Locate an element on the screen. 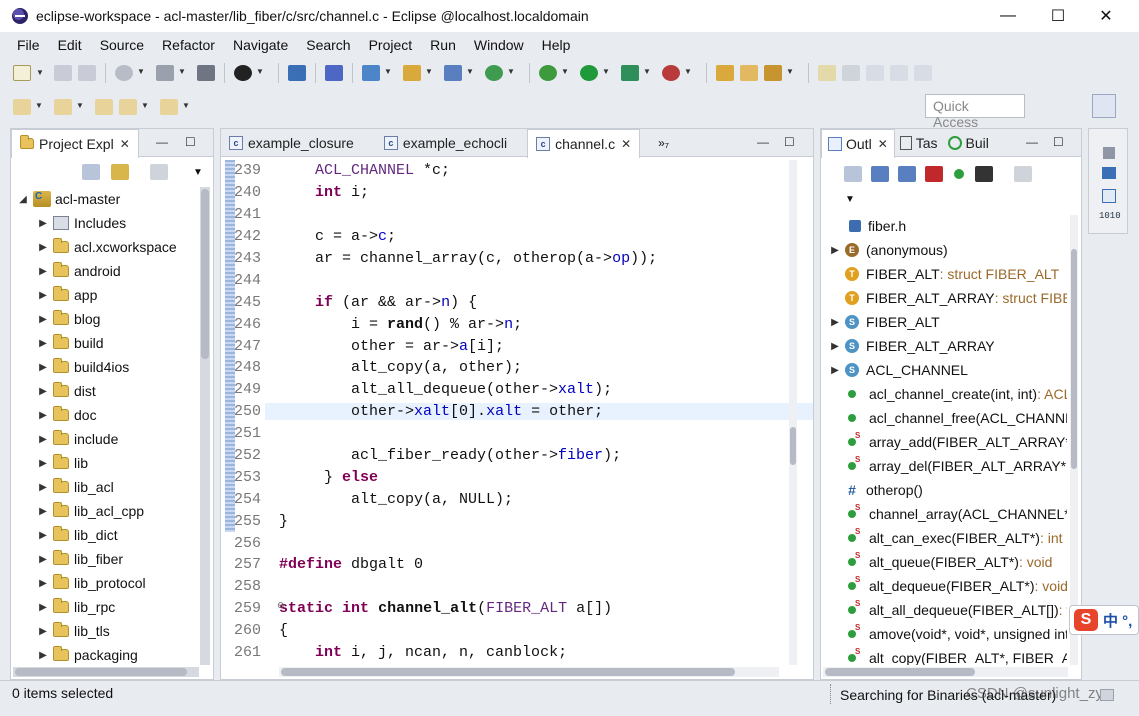 The width and height of the screenshot is (1139, 716). editor-vertical-scrollbar is located at coordinates (793, 412).